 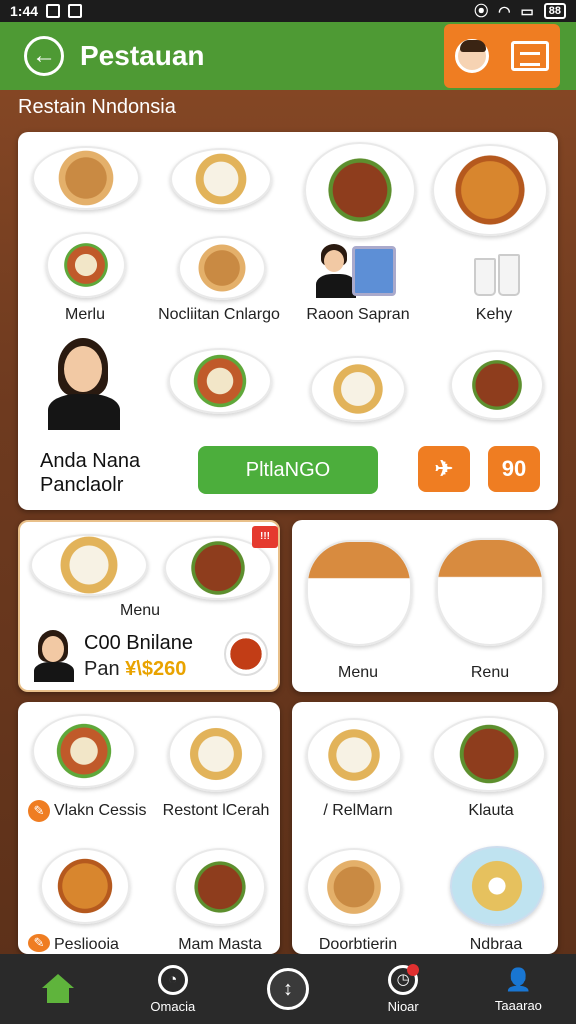 What do you see at coordinates (425, 606) in the screenshot?
I see `bowls-card: Menu Renu` at bounding box center [425, 606].